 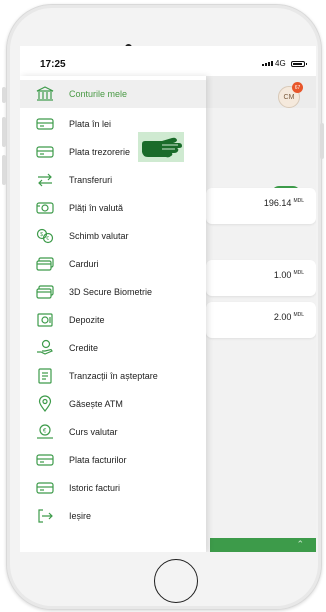 I want to click on menu-item-istoric-facturi: Istoric facturi, so click(x=113, y=488).